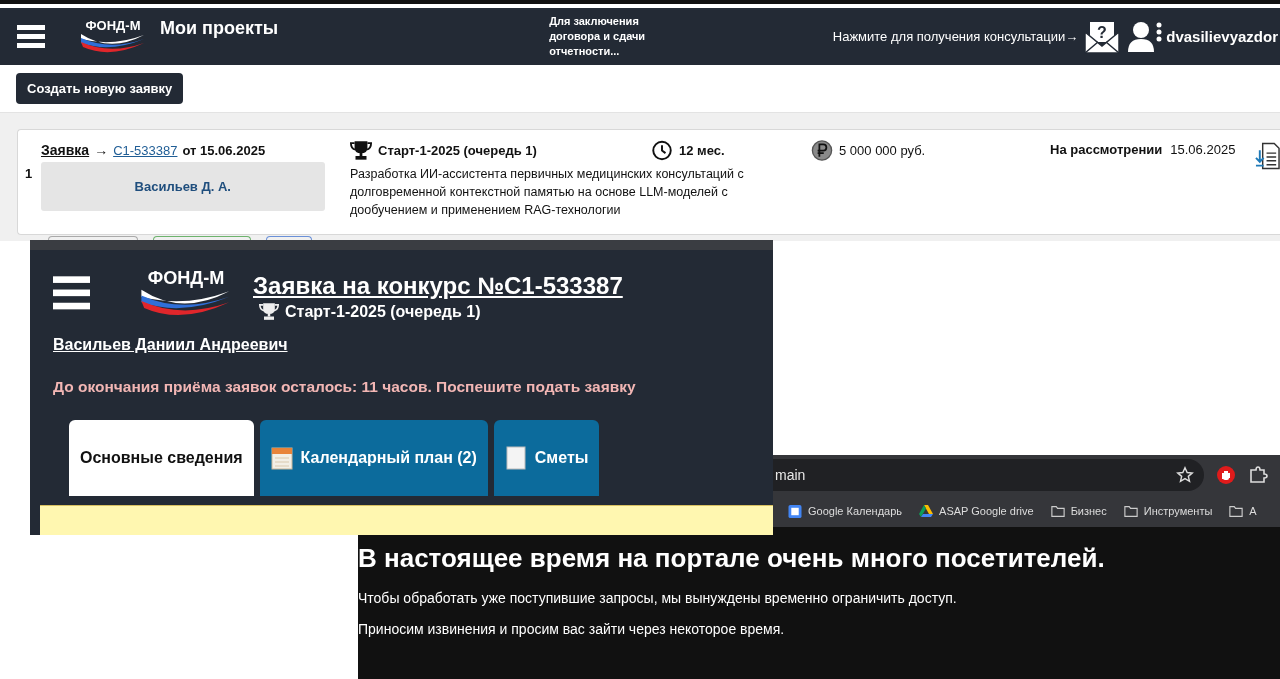 This screenshot has width=1280, height=679. I want to click on arrow-text: →, so click(101, 150).